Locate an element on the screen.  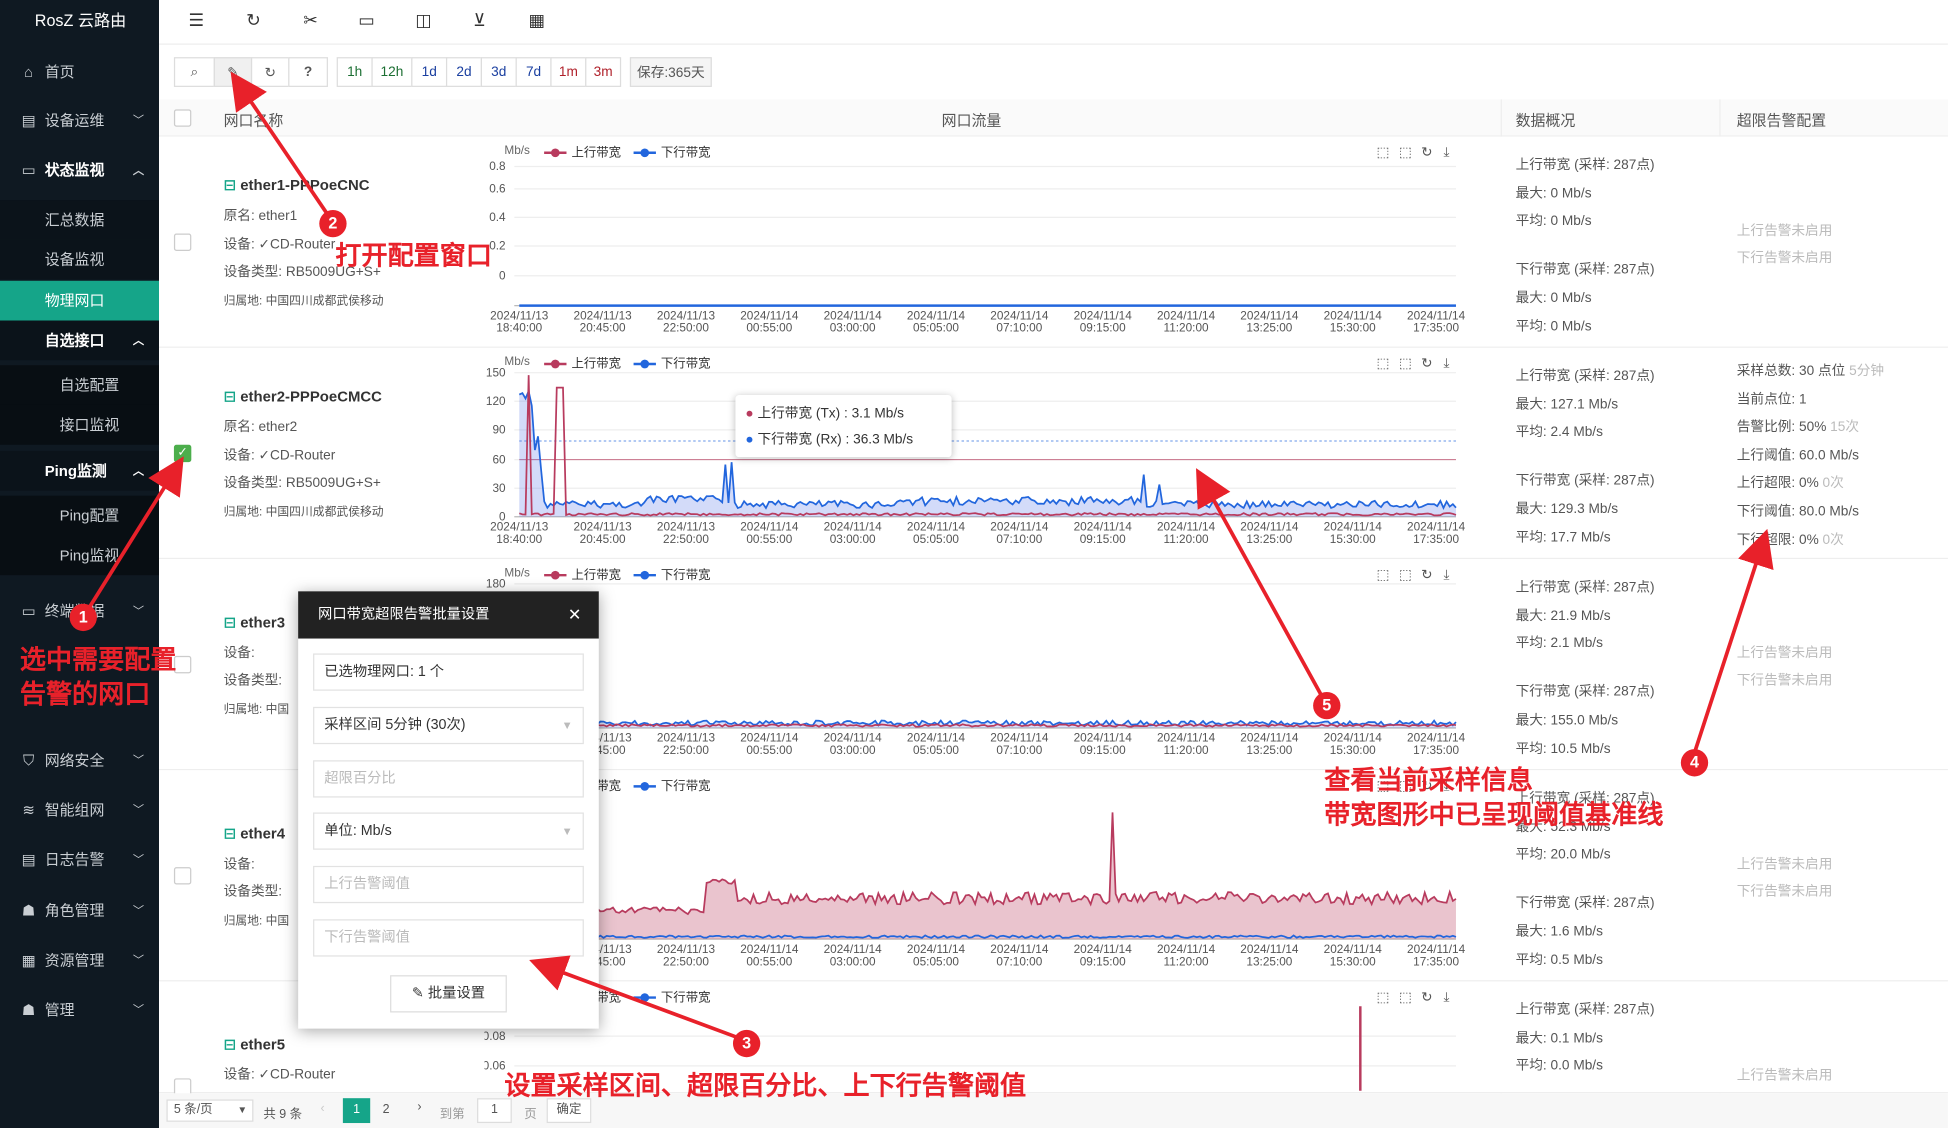
annotation-step5a: 查看当前采样信息 is located at coordinates (1428, 781).